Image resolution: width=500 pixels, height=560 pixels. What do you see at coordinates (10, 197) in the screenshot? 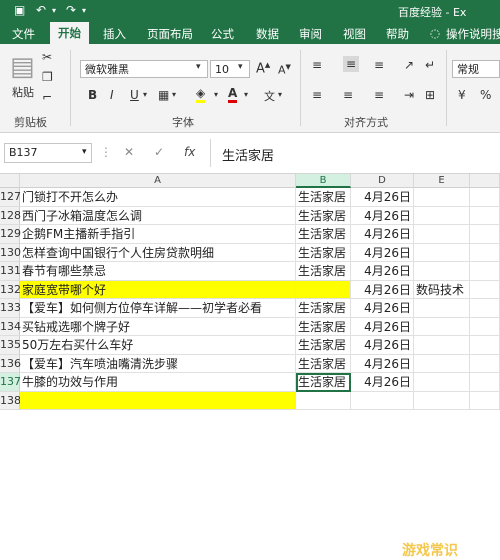
I see `row-header: 127` at bounding box center [10, 197].